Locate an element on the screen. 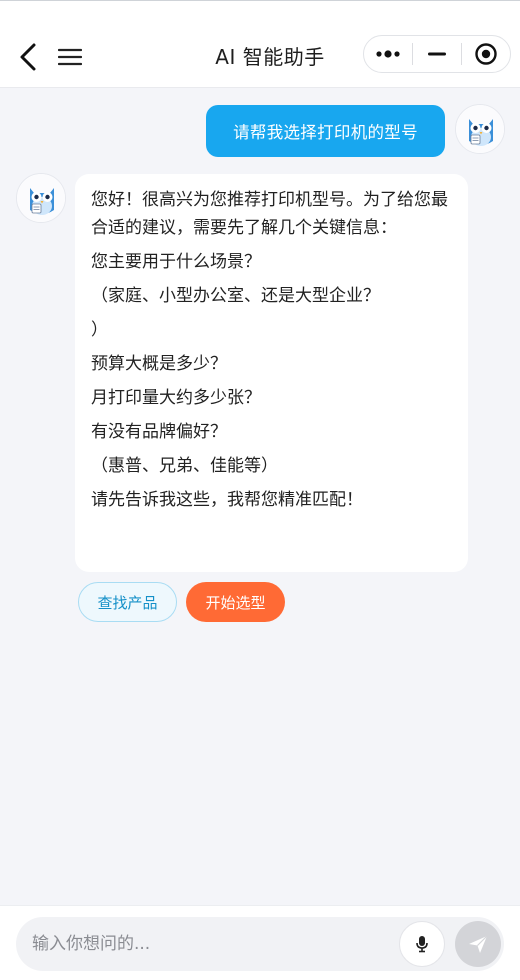 This screenshot has height=980, width=520. minimize-icon is located at coordinates (437, 54).